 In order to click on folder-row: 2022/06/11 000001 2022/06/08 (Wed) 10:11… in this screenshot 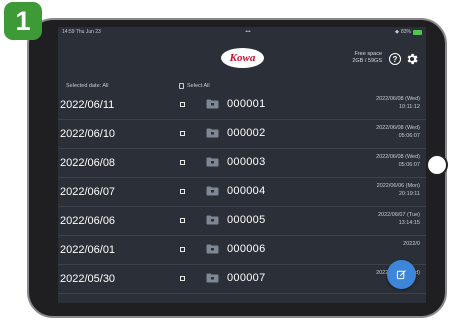, I will do `click(242, 105)`.